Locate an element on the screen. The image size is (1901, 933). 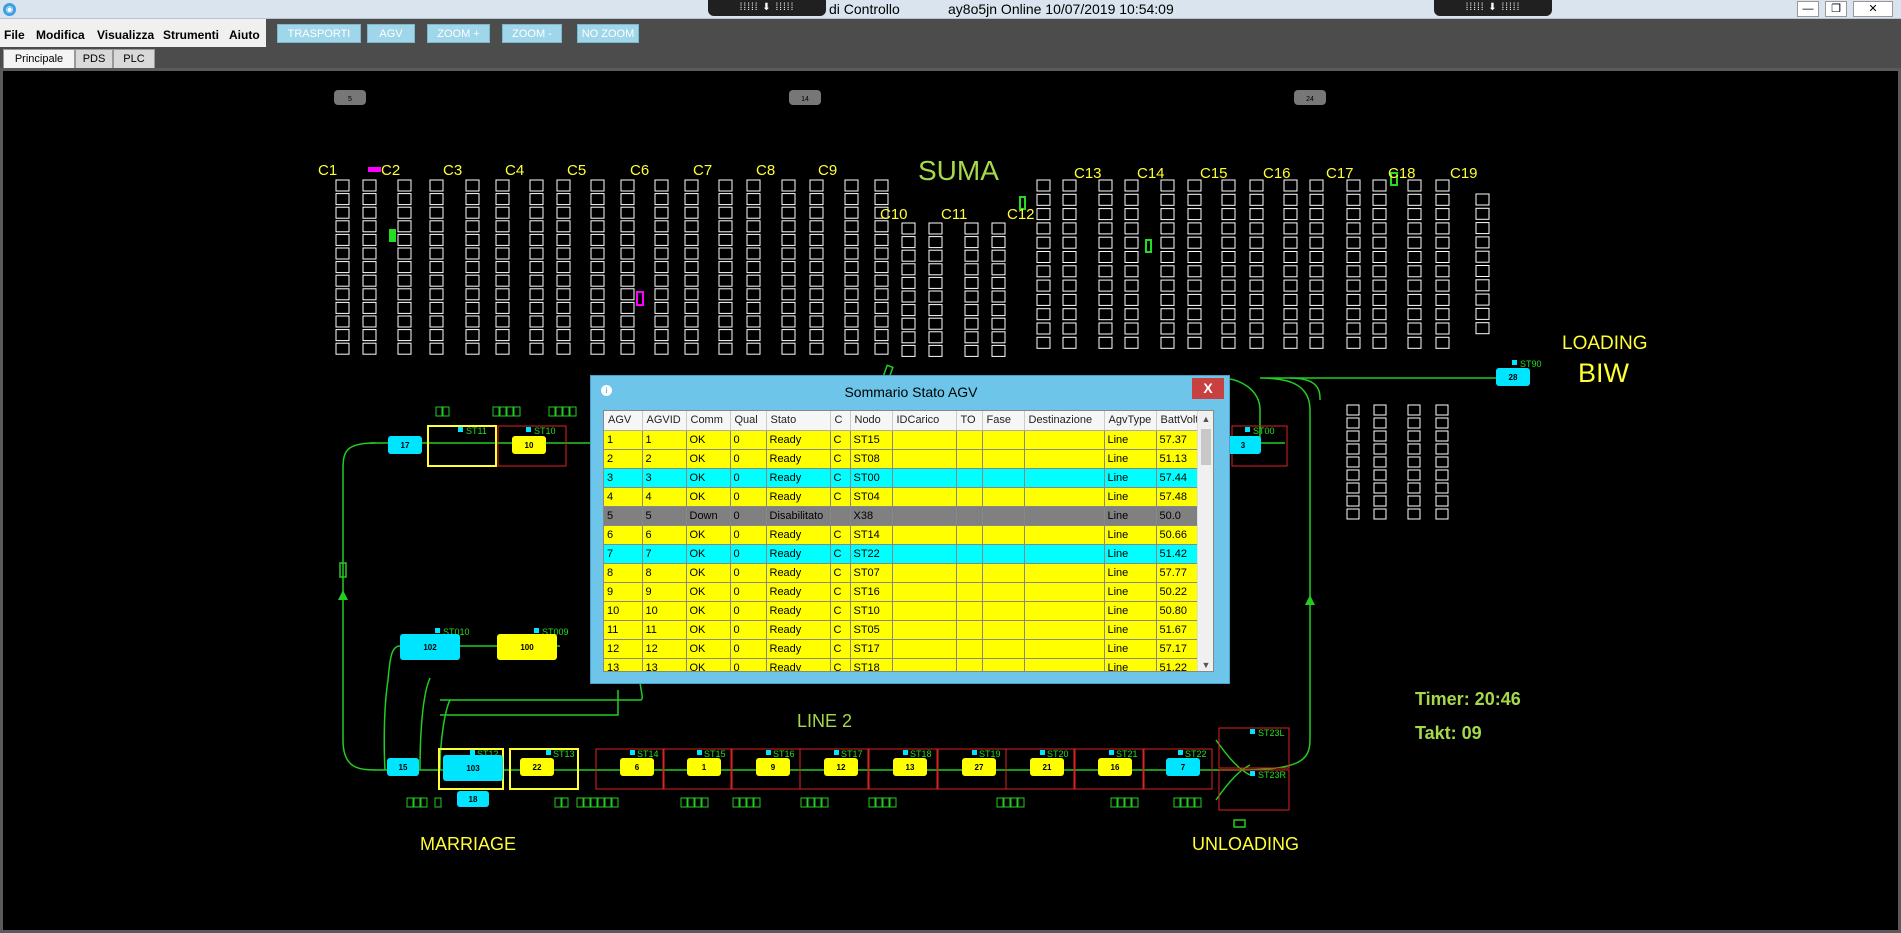
menu-aiuto: Aiuto is located at coordinates (244, 35).